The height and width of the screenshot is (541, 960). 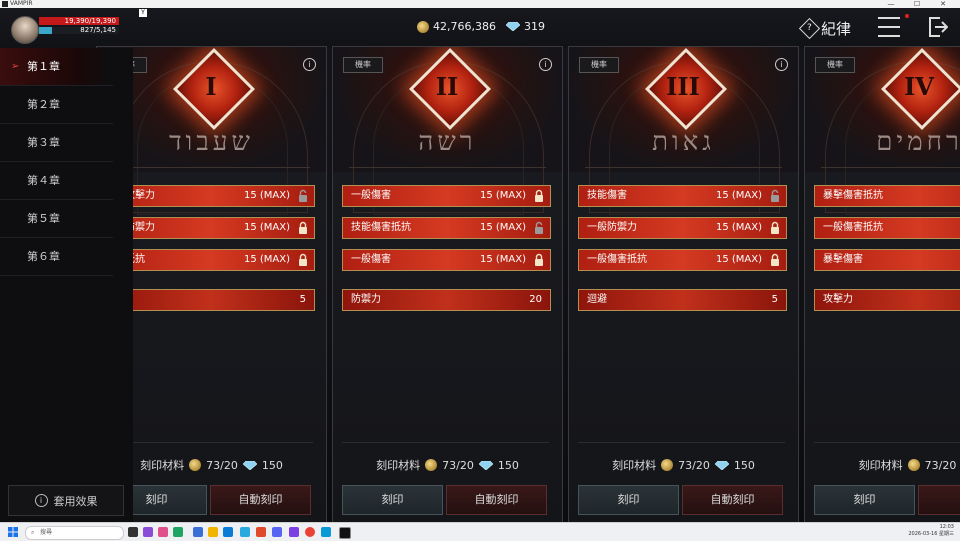 I want to click on taskbar-search: ⌕ 搜尋, so click(x=74, y=533).